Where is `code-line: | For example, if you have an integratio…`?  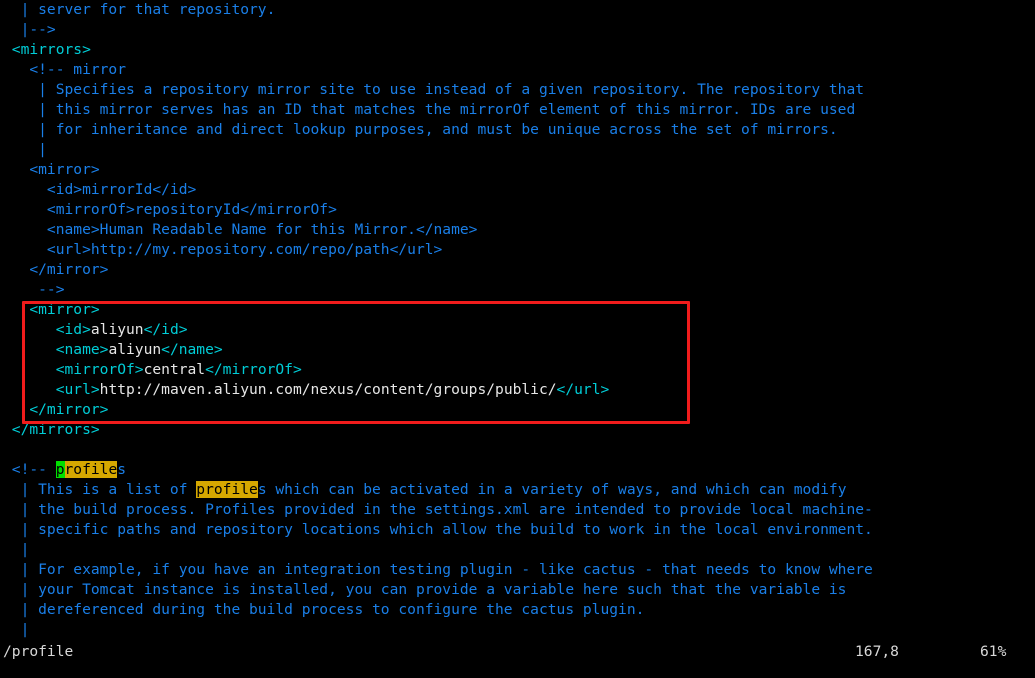 code-line: | For example, if you have an integratio… is located at coordinates (517, 570).